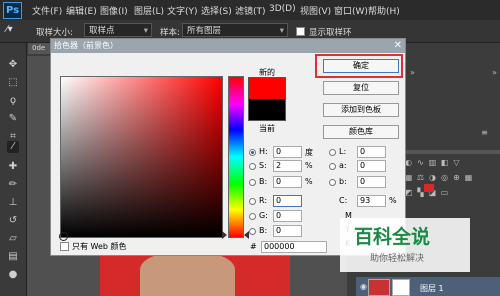 This screenshot has width=500, height=296. Describe the element at coordinates (13, 101) in the screenshot. I see `lasso-tool-icon: ϙ` at that location.